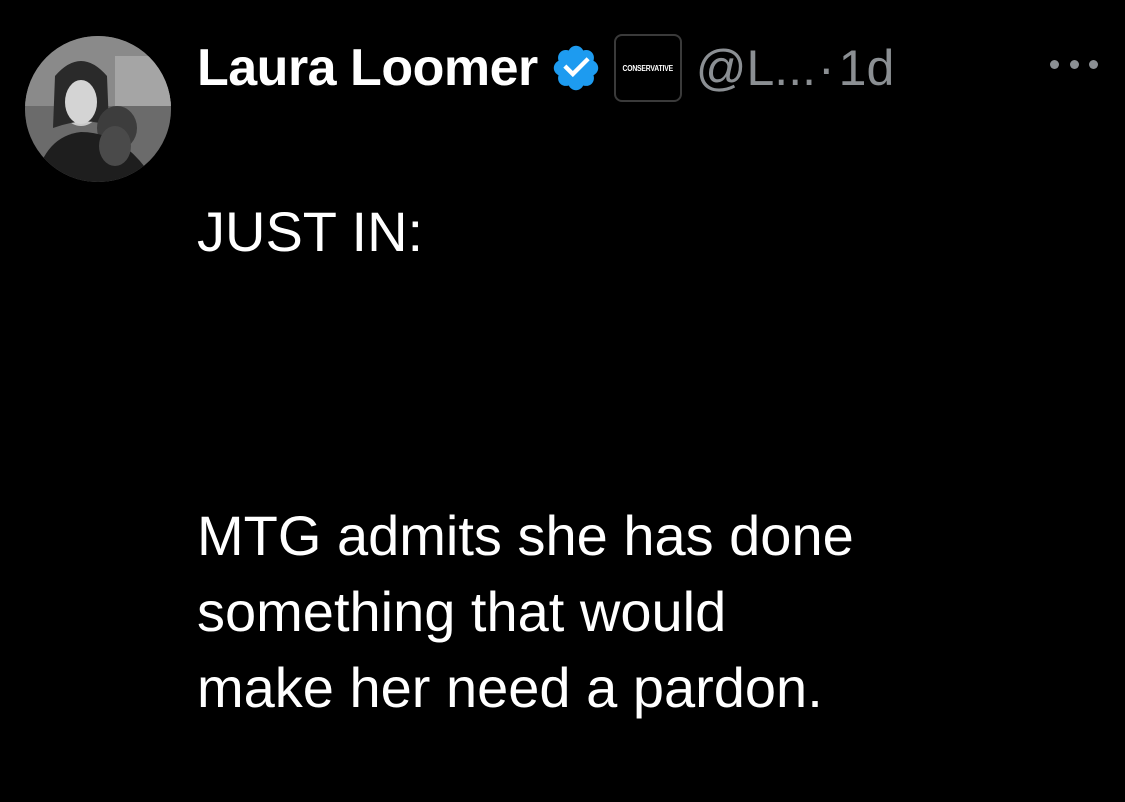  I want to click on more-options-icon, so click(1074, 64).